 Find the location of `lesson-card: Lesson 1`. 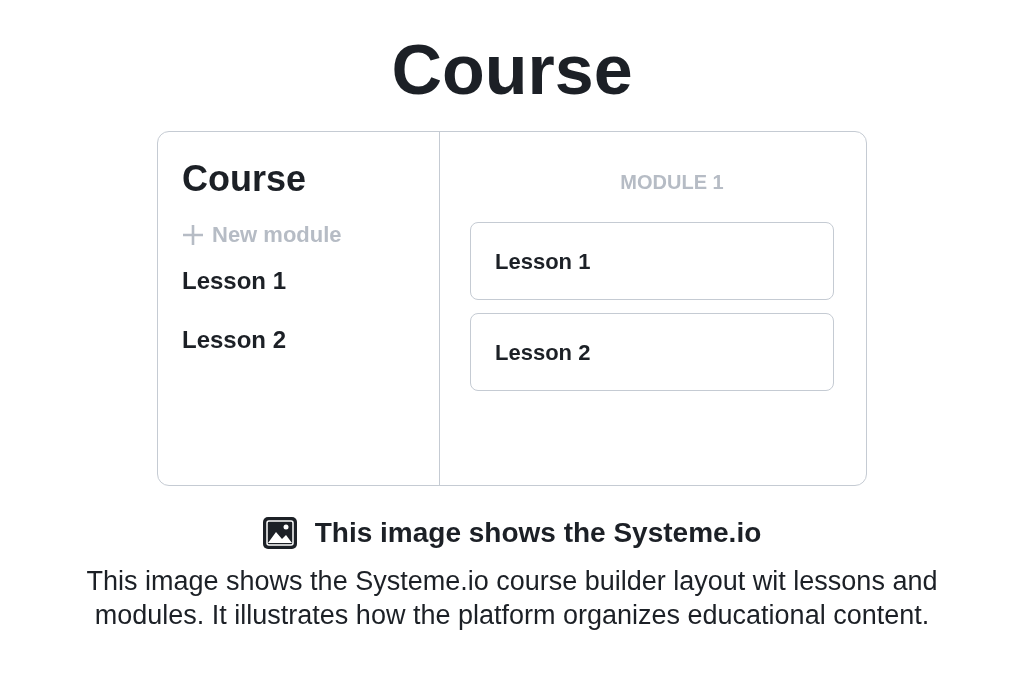

lesson-card: Lesson 1 is located at coordinates (652, 261).